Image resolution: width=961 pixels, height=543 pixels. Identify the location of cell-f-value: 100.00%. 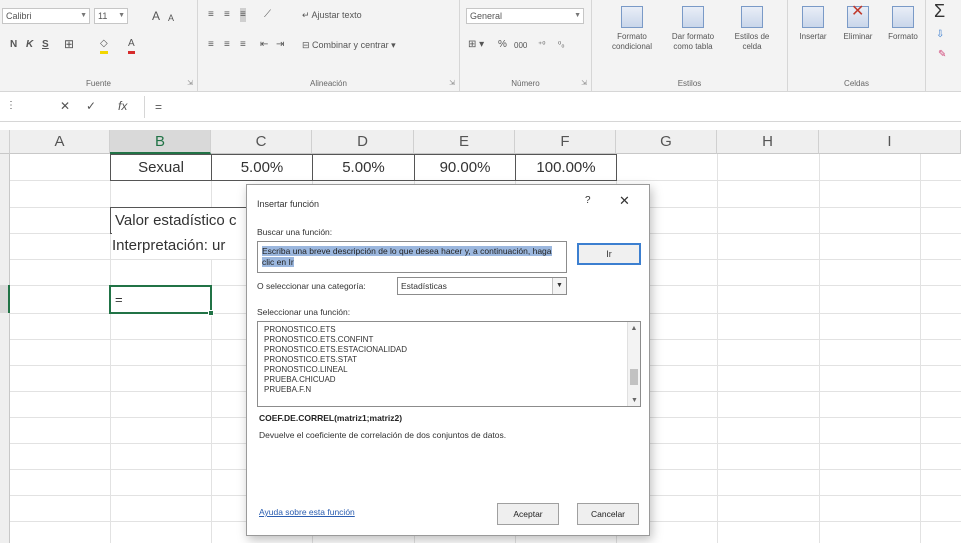
(566, 167).